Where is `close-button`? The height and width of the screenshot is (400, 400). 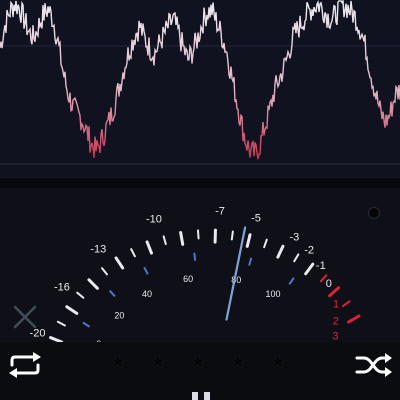 close-button is located at coordinates (25, 317).